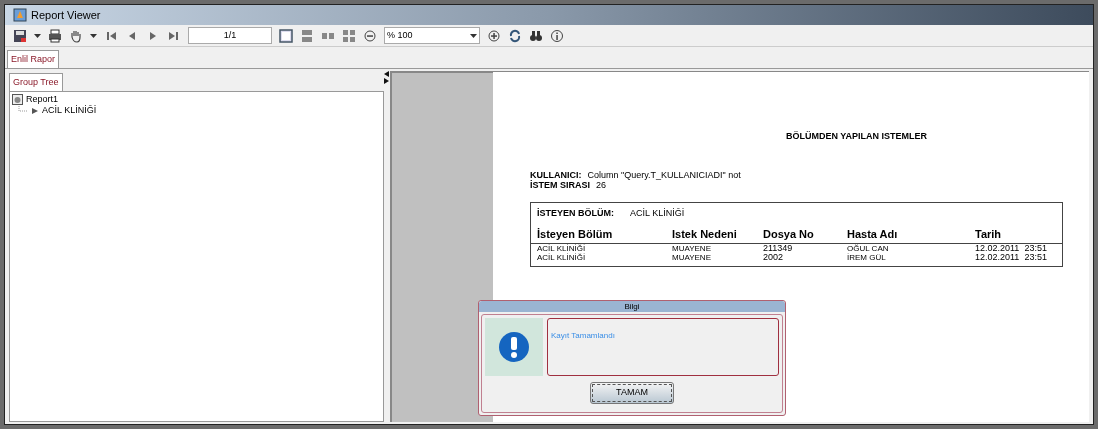 The image size is (1098, 429). Describe the element at coordinates (432, 35) in the screenshot. I see `zoom-dropdown: % 100` at that location.